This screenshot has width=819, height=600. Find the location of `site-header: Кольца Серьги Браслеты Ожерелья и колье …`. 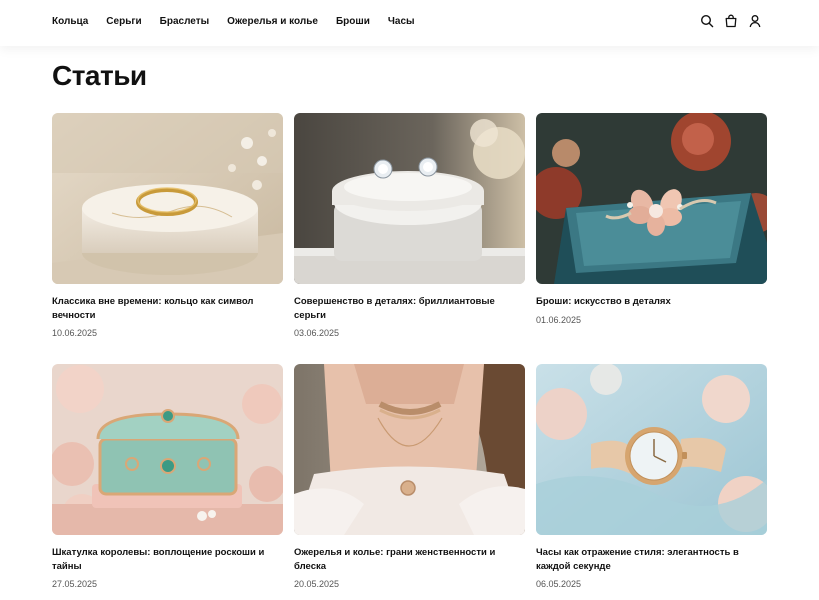

site-header: Кольца Серьги Браслеты Ожерелья и колье … is located at coordinates (409, 23).